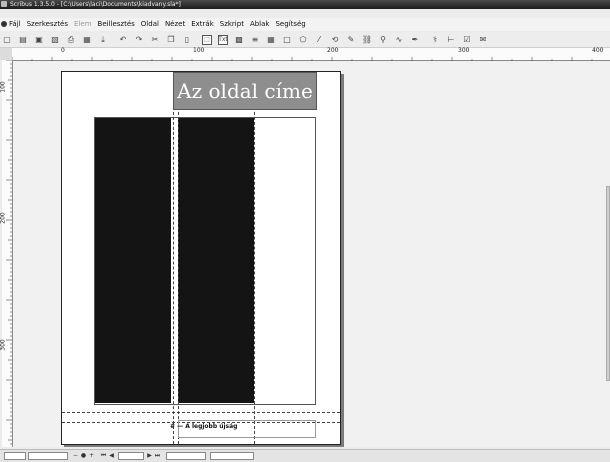 This screenshot has height=462, width=610. What do you see at coordinates (232, 456) in the screenshot?
I see `view-mode-select` at bounding box center [232, 456].